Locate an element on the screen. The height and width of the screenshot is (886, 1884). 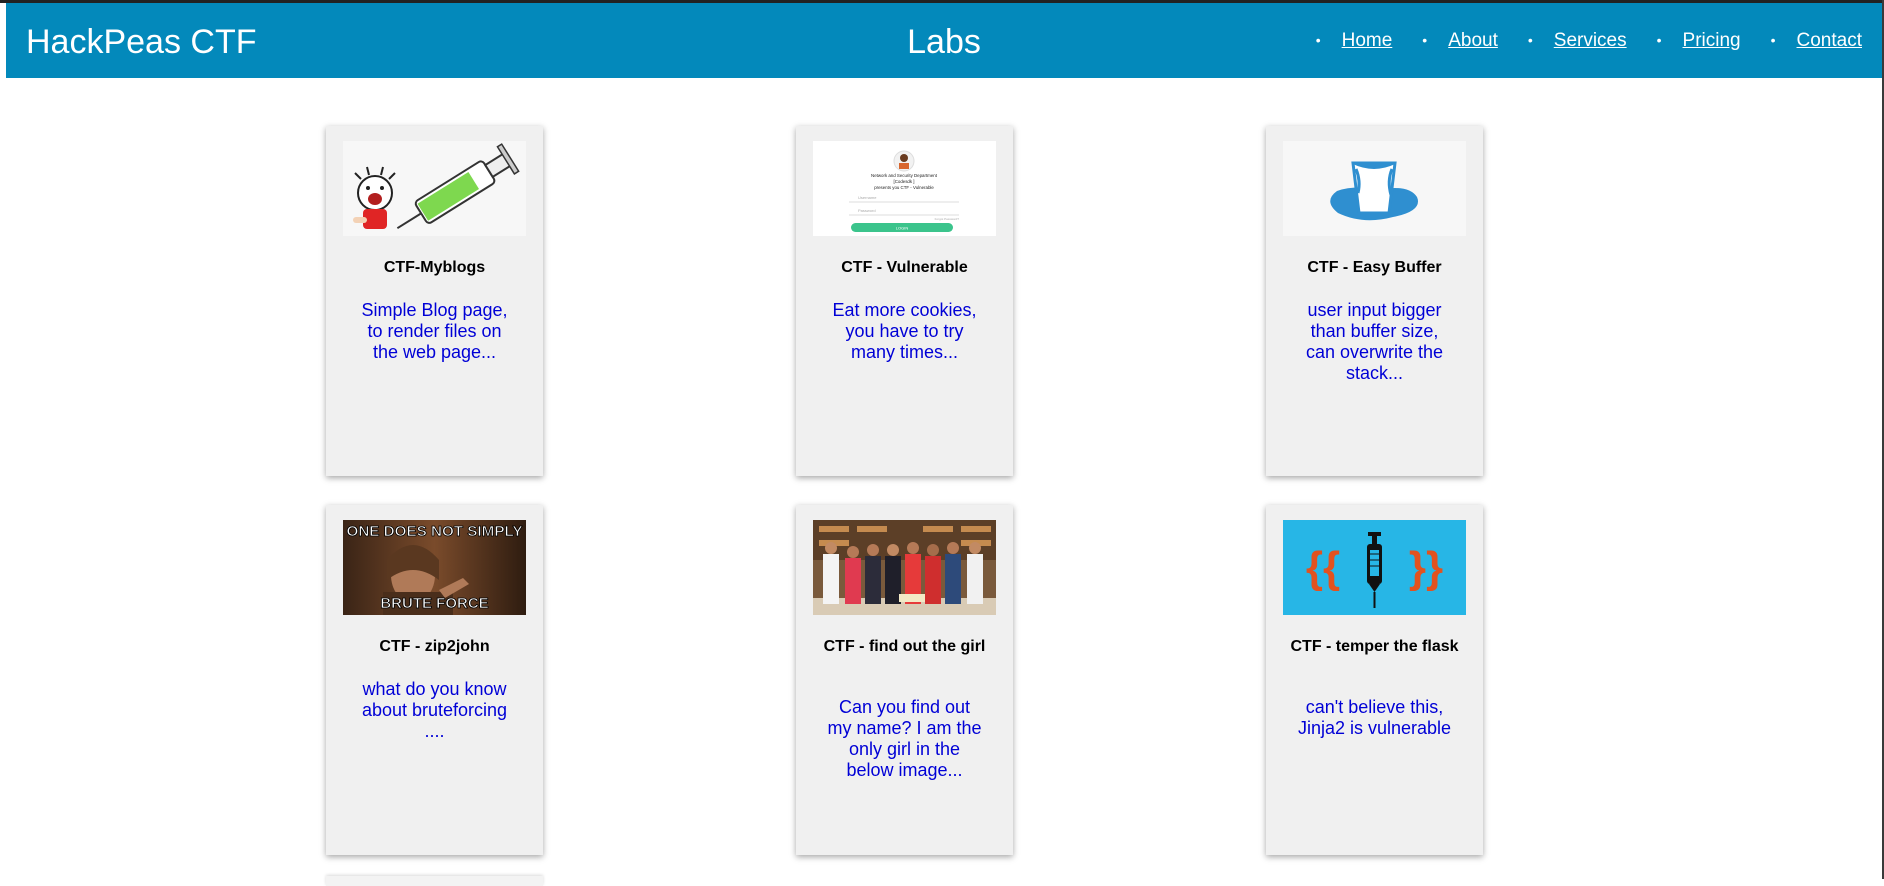
nav-item-about: About is located at coordinates (1460, 41).